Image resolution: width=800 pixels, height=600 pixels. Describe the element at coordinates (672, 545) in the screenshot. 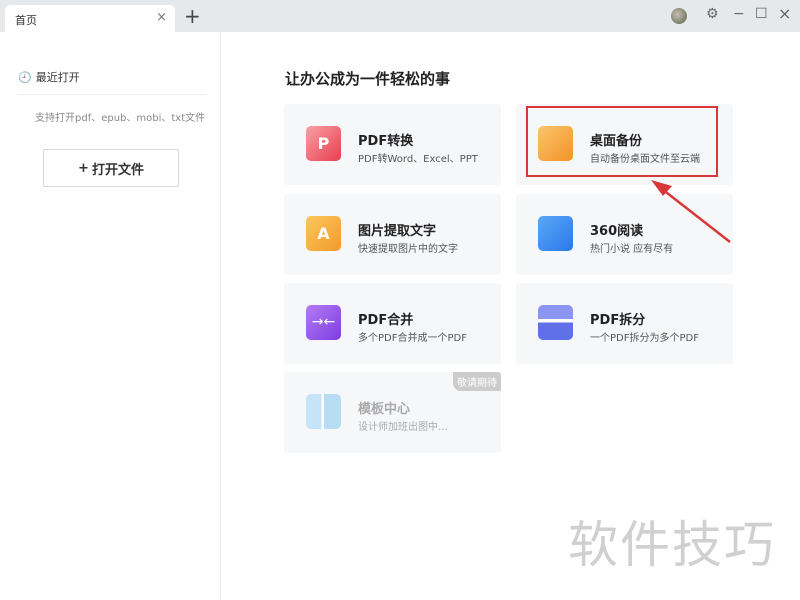

I see `watermark: 软件技巧` at that location.